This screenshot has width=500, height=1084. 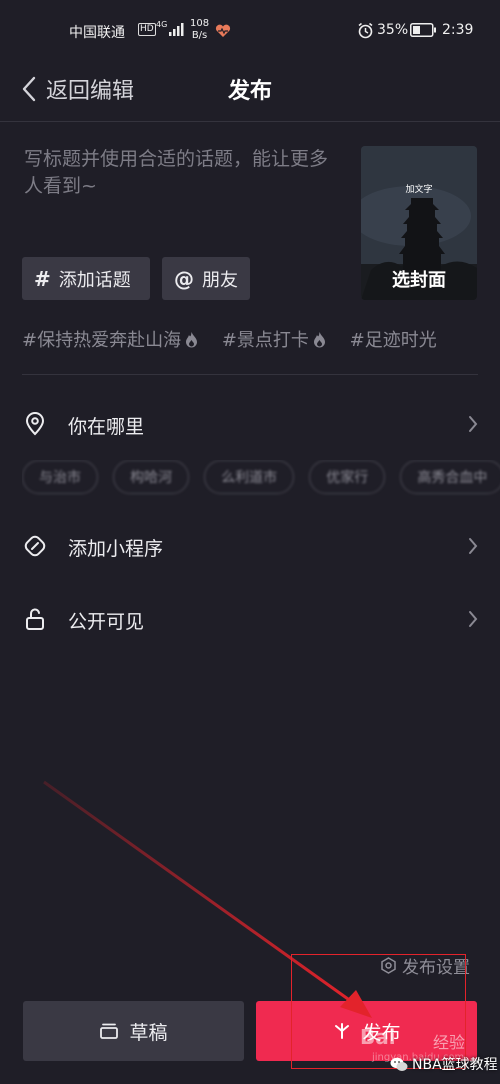 I want to click on header-divider, so click(x=250, y=121).